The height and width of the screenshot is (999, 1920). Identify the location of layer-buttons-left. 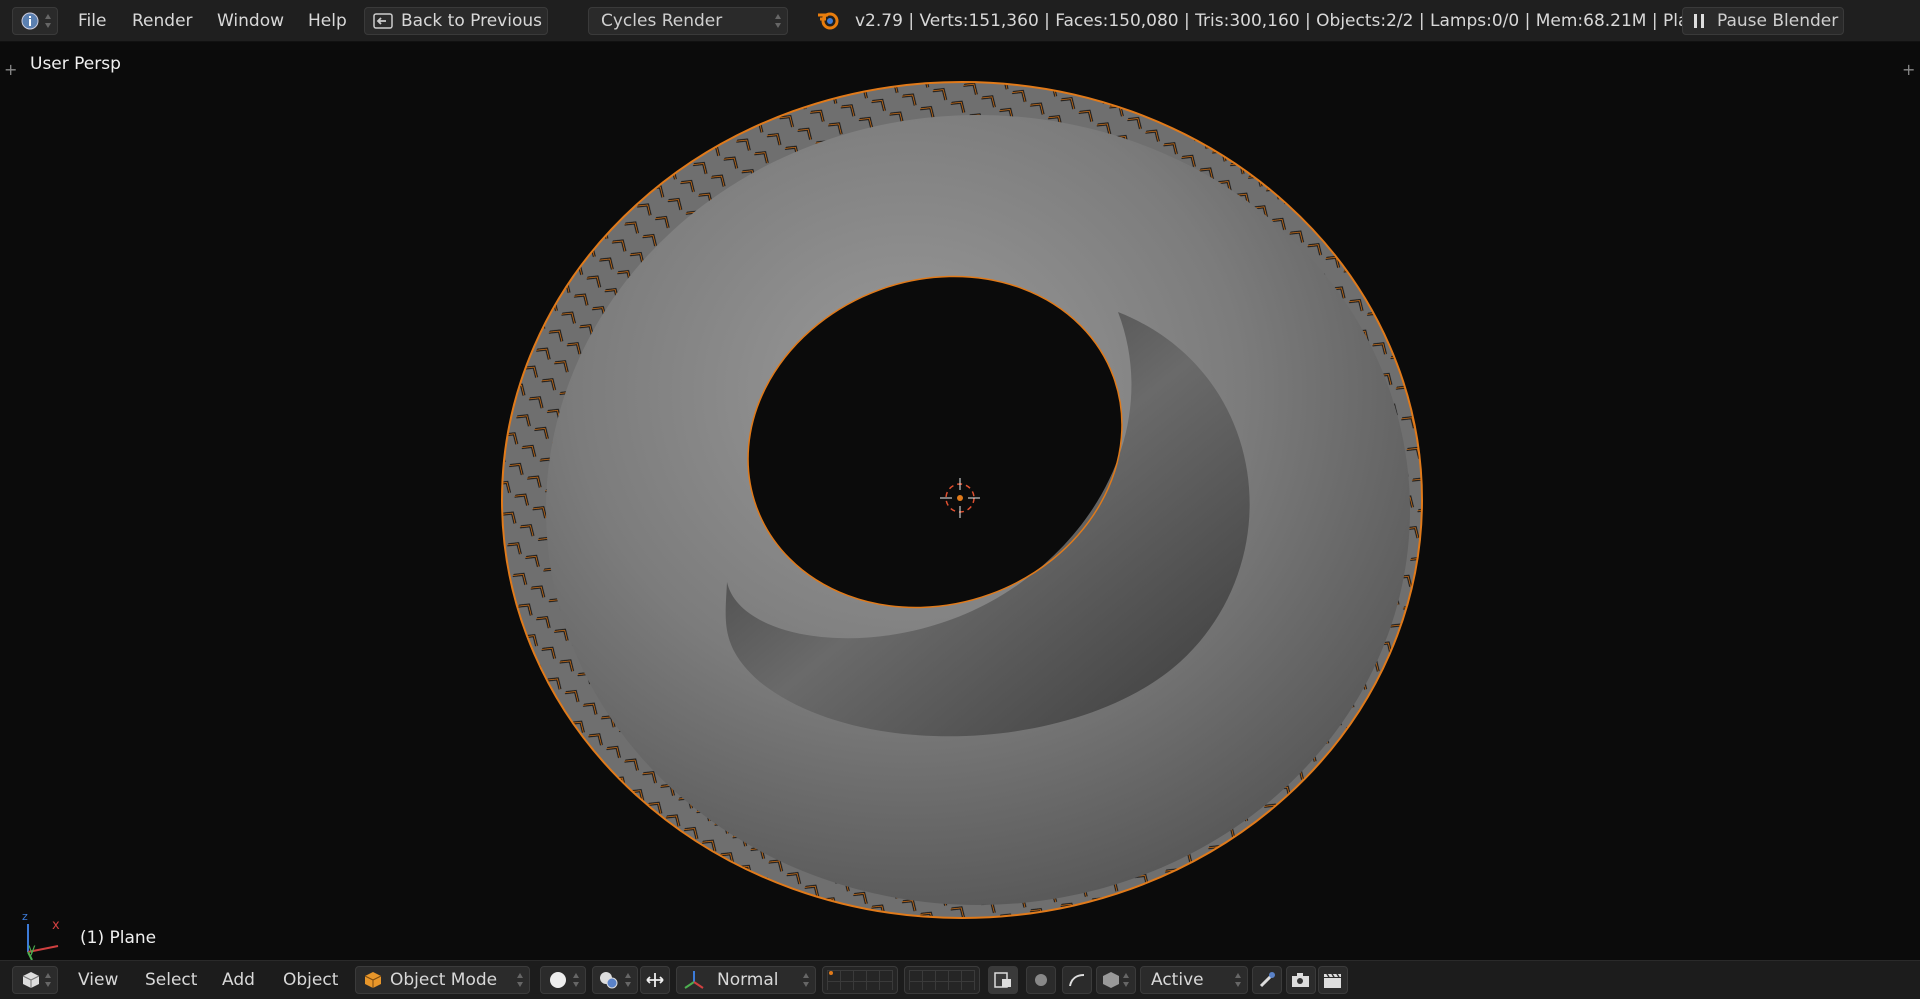
(860, 980).